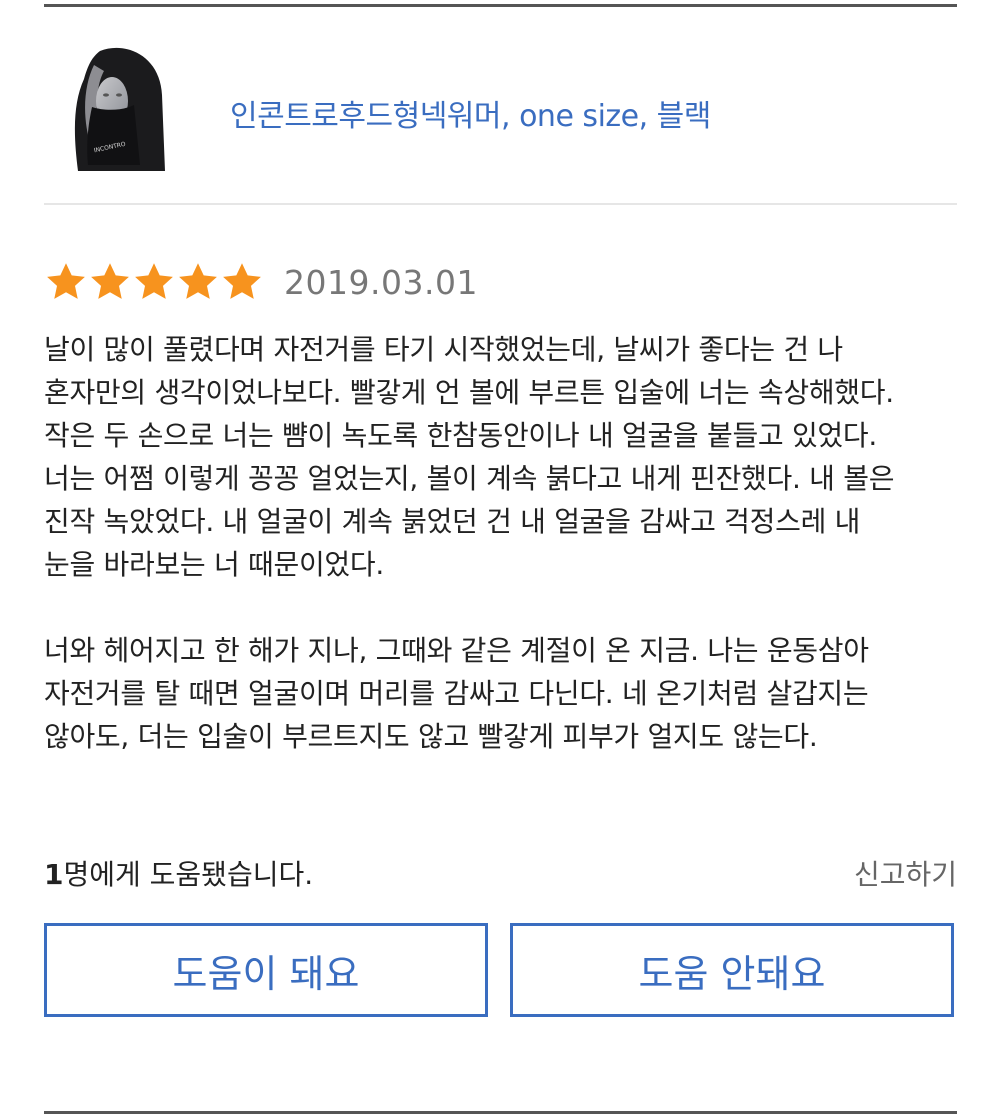  What do you see at coordinates (452, 521) in the screenshot?
I see `review-line: 진작 녹았었다. 내 얼굴이 계속 붉었던 건 내 얼굴을 감싸고 걱정스레 내` at bounding box center [452, 521].